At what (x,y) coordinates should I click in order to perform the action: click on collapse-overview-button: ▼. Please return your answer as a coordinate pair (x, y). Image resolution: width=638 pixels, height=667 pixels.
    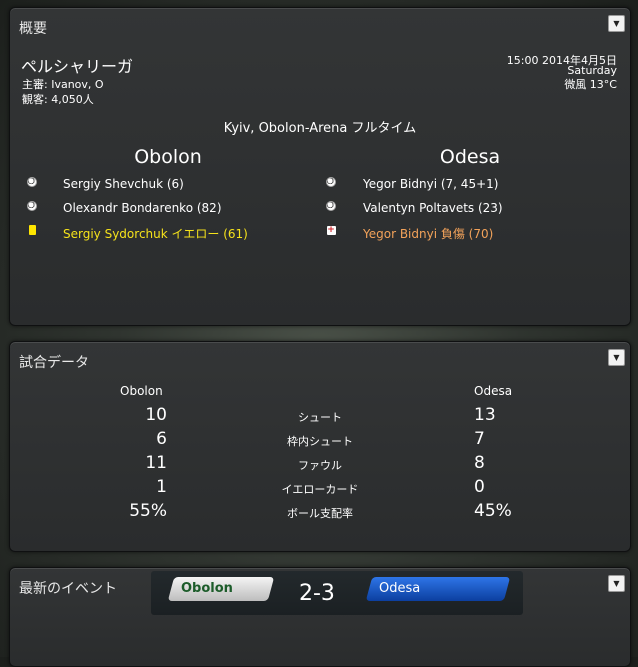
    Looking at the image, I should click on (616, 23).